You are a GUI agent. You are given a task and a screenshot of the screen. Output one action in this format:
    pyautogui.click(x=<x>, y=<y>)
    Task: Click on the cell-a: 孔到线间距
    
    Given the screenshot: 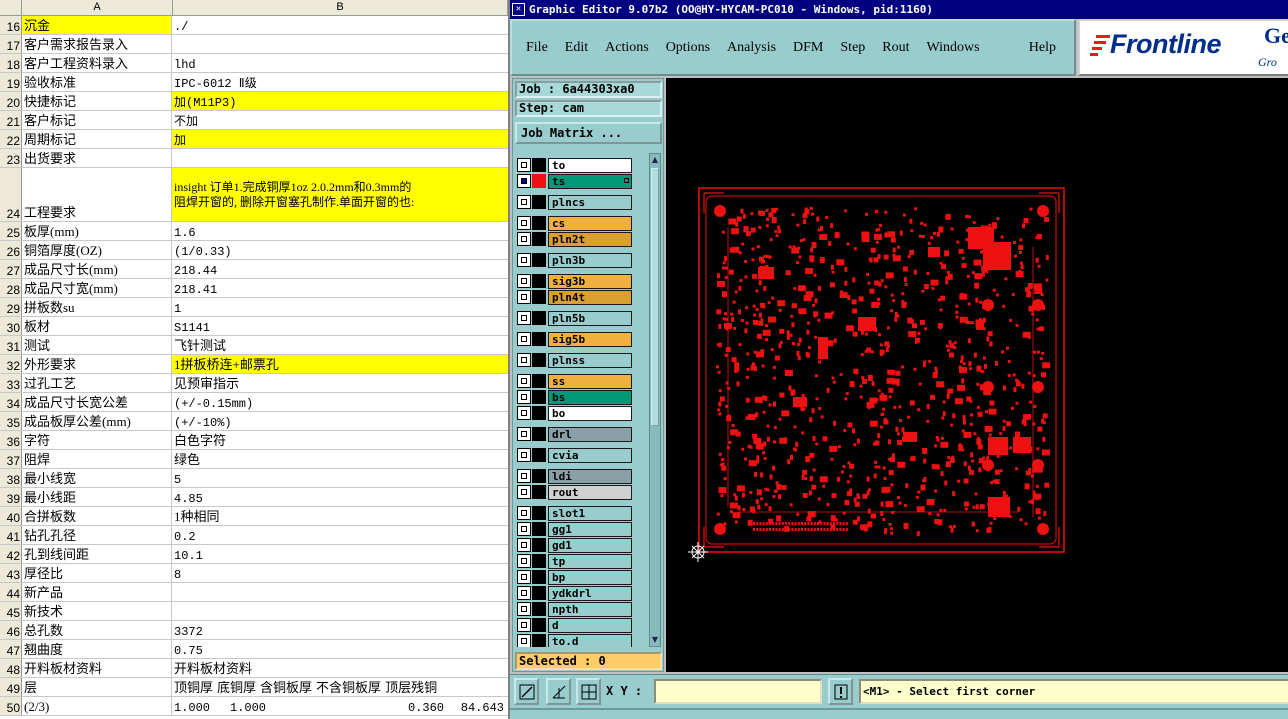 What is the action you would take?
    pyautogui.click(x=97, y=554)
    